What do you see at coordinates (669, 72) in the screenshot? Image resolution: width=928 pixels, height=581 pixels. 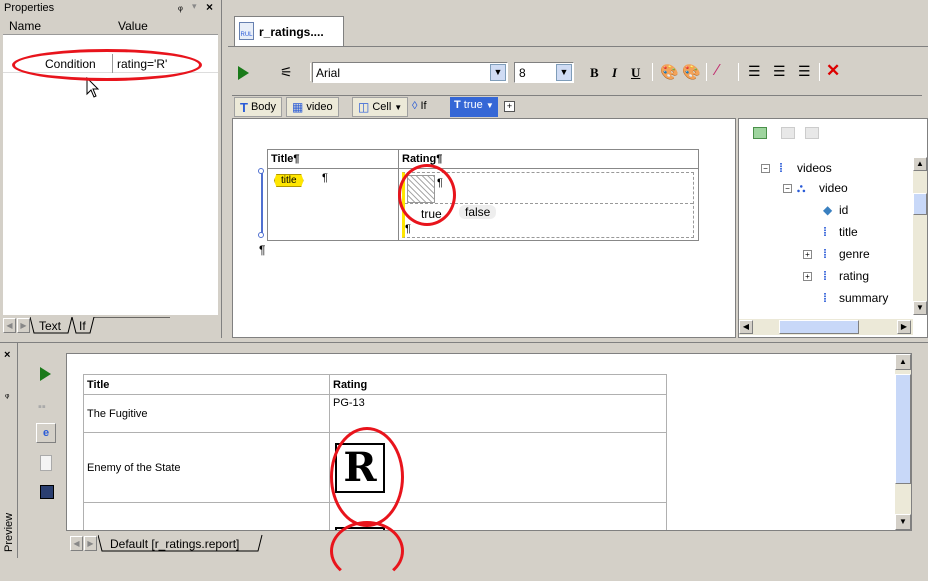 I see `font-color-icon: 🎨` at bounding box center [669, 72].